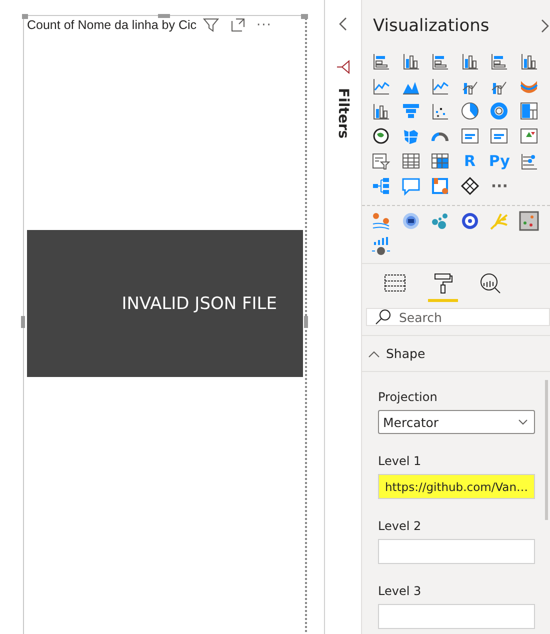  Describe the element at coordinates (456, 354) in the screenshot. I see `section-header: Shape` at that location.